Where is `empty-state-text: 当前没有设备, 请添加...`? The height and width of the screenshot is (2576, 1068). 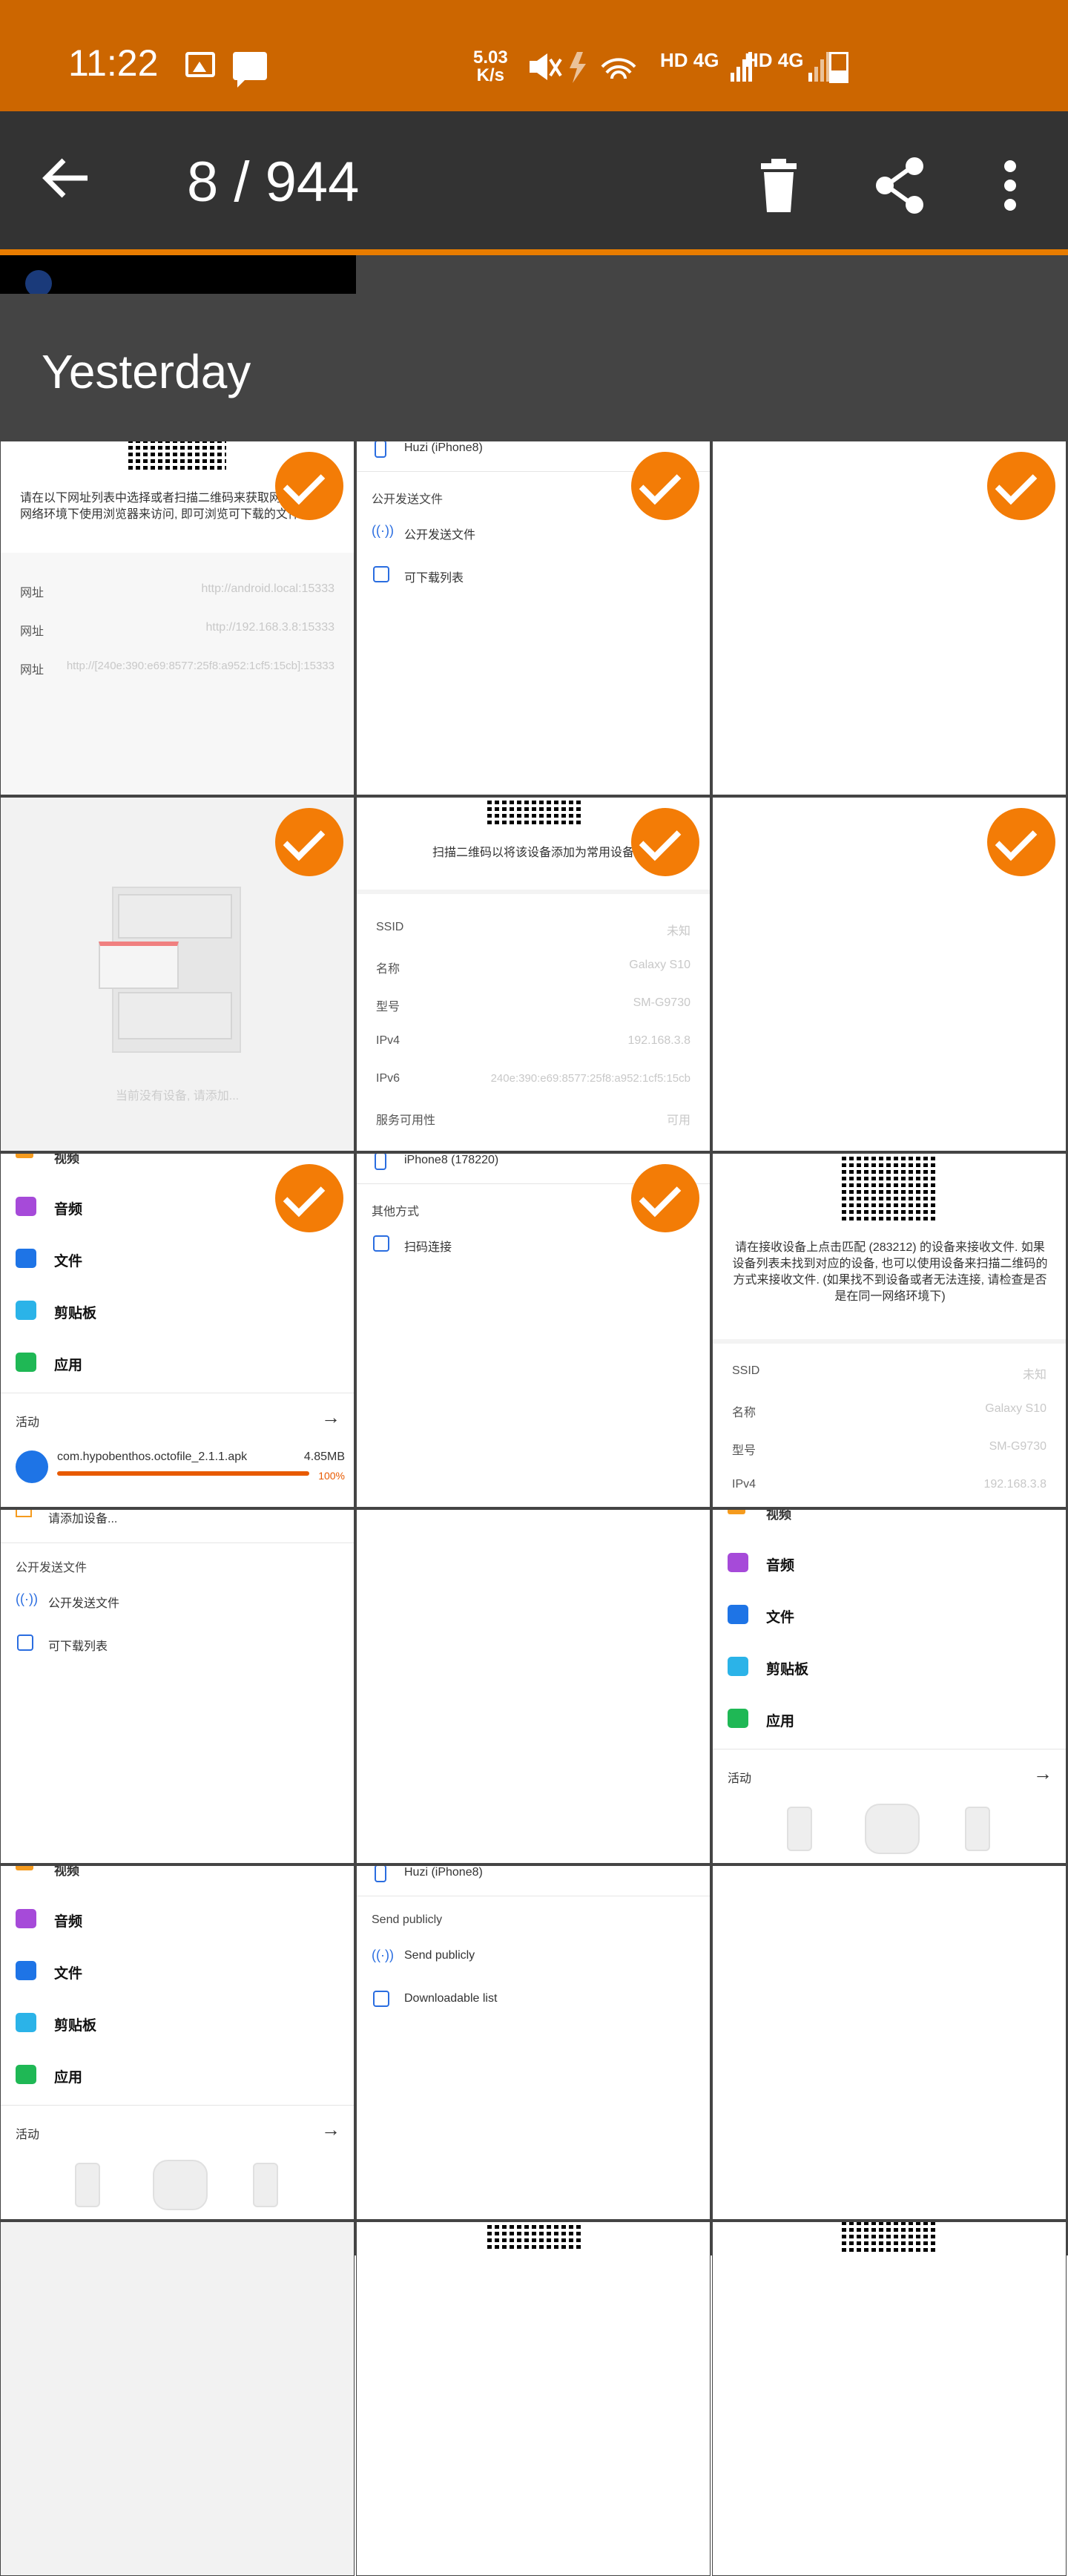 empty-state-text: 当前没有设备, 请添加... is located at coordinates (177, 1096).